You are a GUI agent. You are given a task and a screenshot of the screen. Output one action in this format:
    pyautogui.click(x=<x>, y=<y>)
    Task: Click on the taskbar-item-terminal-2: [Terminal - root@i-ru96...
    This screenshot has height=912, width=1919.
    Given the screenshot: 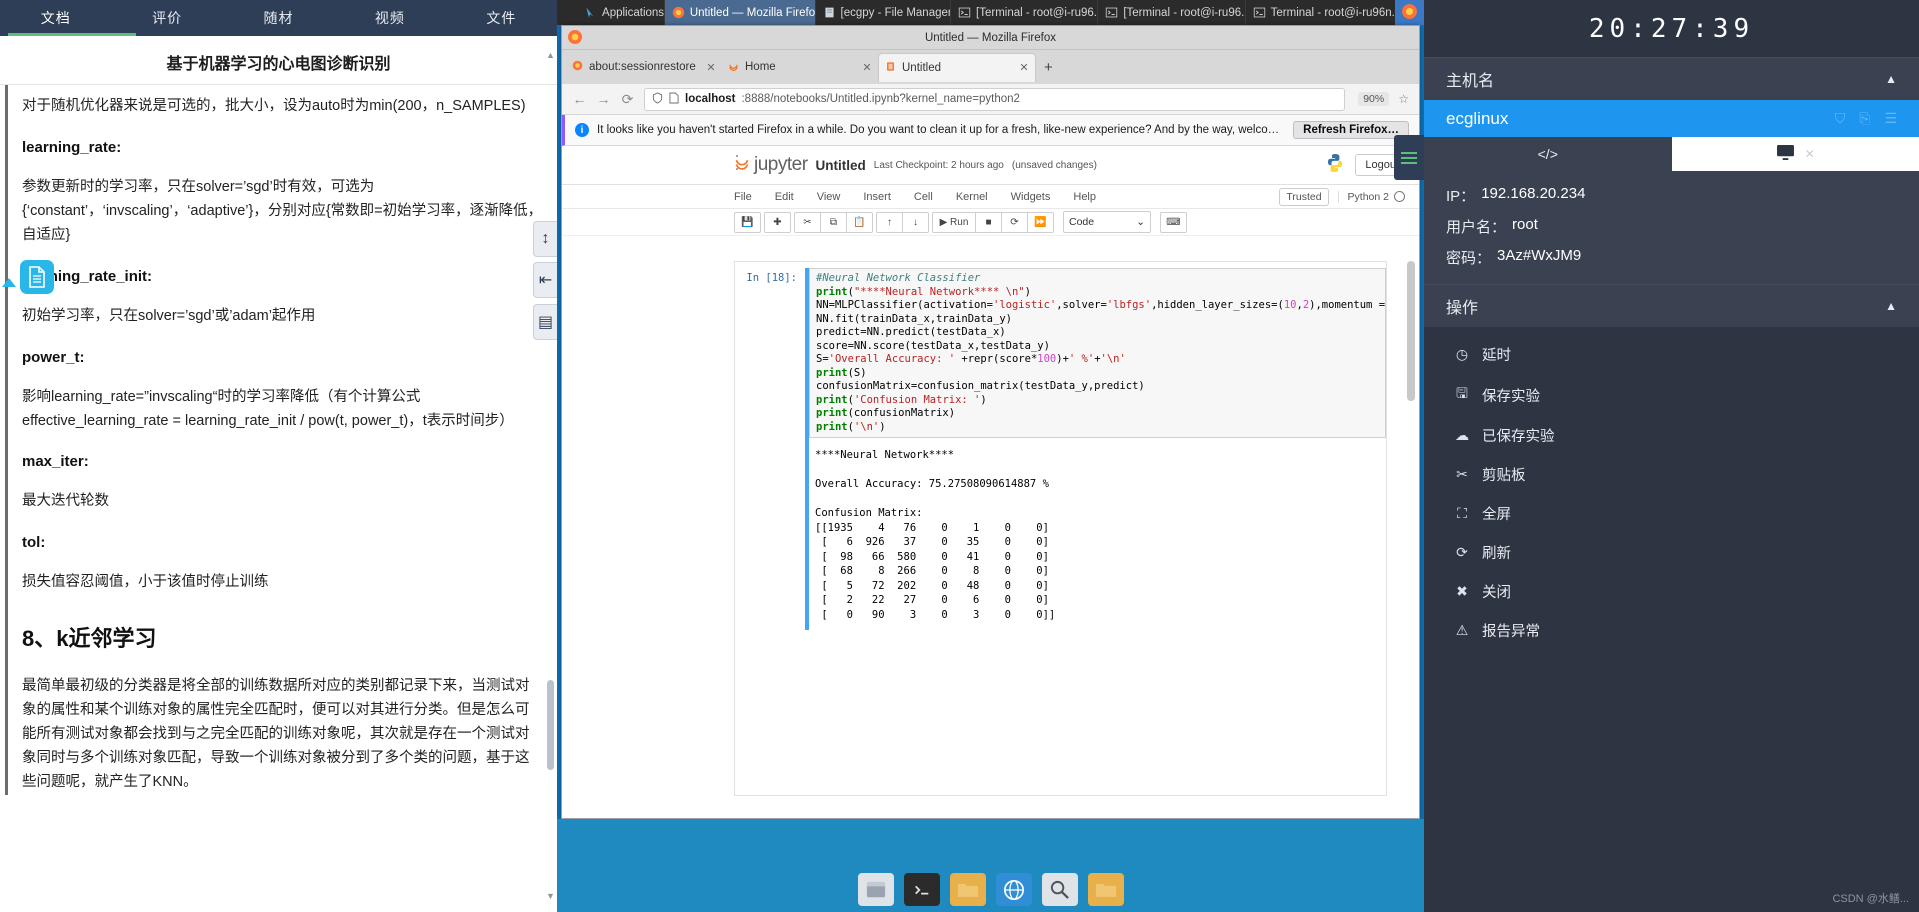 What is the action you would take?
    pyautogui.click(x=1172, y=12)
    